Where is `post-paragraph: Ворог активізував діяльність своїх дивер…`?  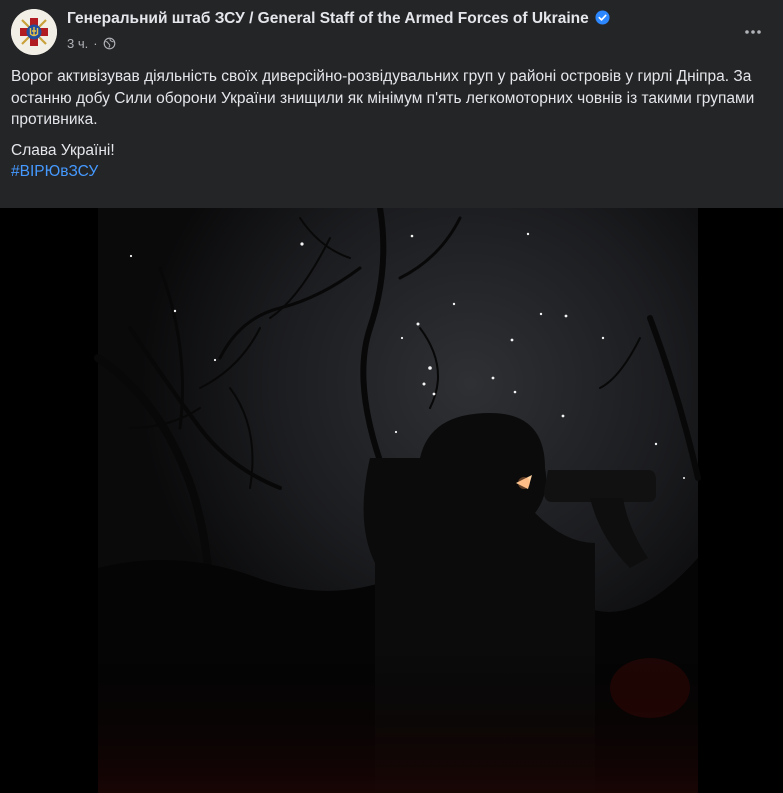 post-paragraph: Ворог активізував діяльність своїх дивер… is located at coordinates (383, 98).